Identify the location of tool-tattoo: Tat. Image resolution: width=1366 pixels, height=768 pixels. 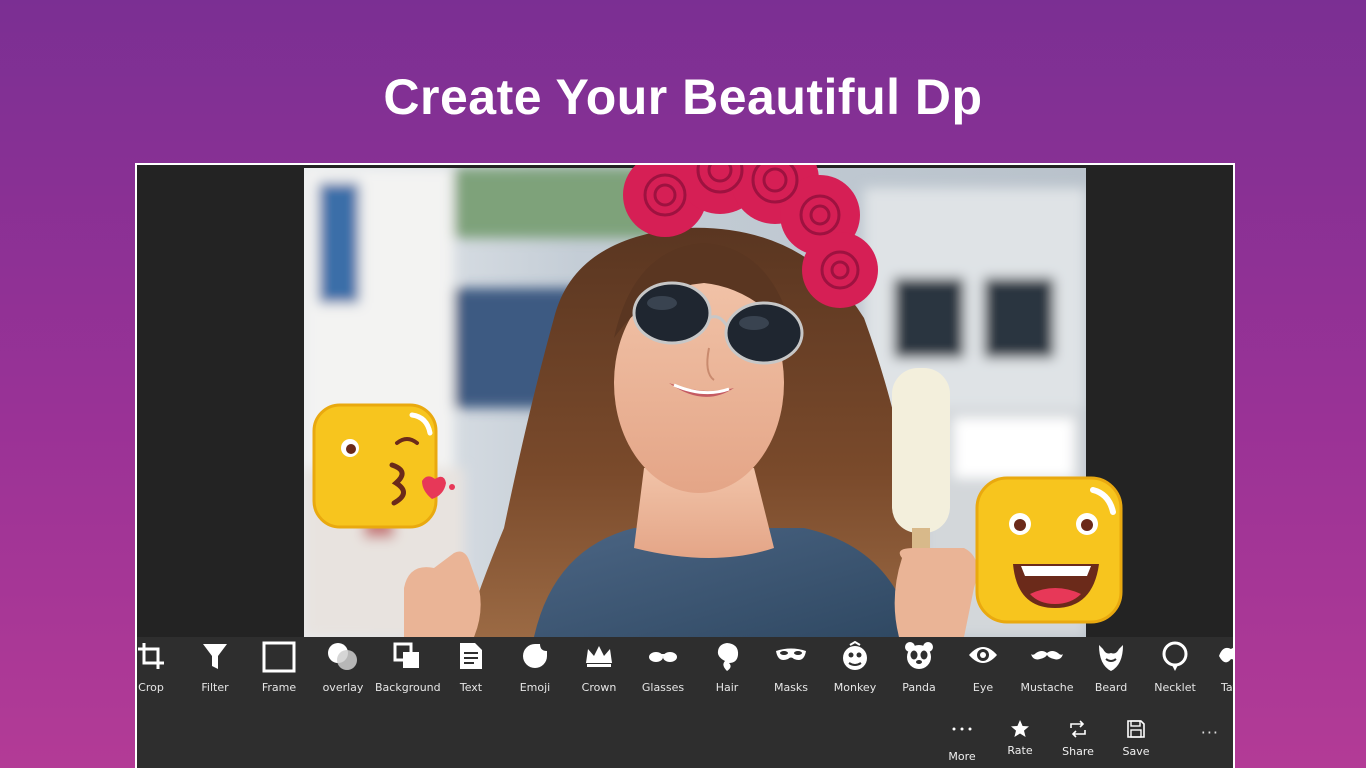
(1220, 667).